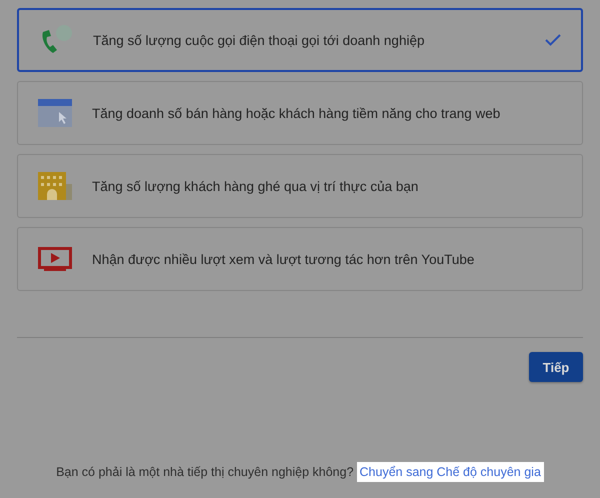 The width and height of the screenshot is (600, 498). I want to click on browser-window-icon, so click(55, 113).